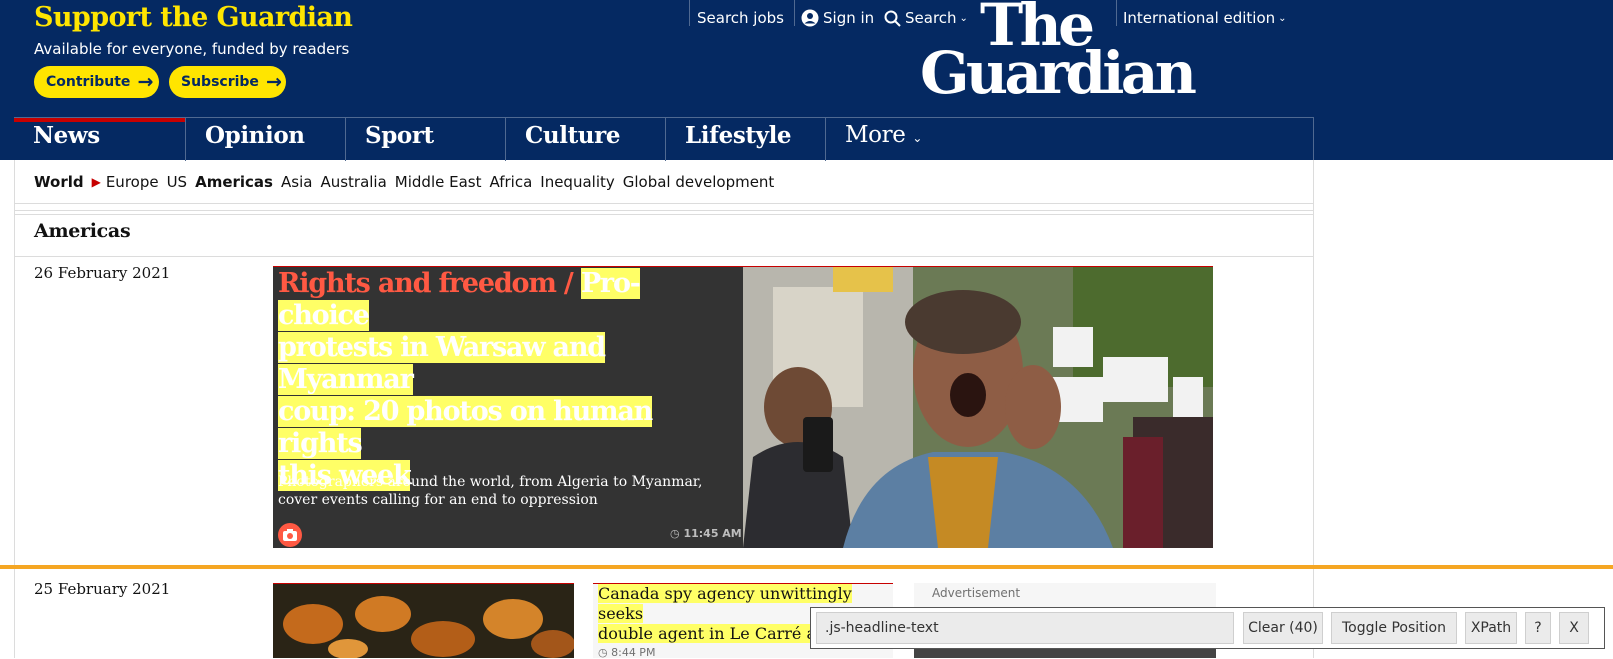 The width and height of the screenshot is (1613, 659). What do you see at coordinates (1058, 73) in the screenshot?
I see `logo-line-guardian: Guardian` at bounding box center [1058, 73].